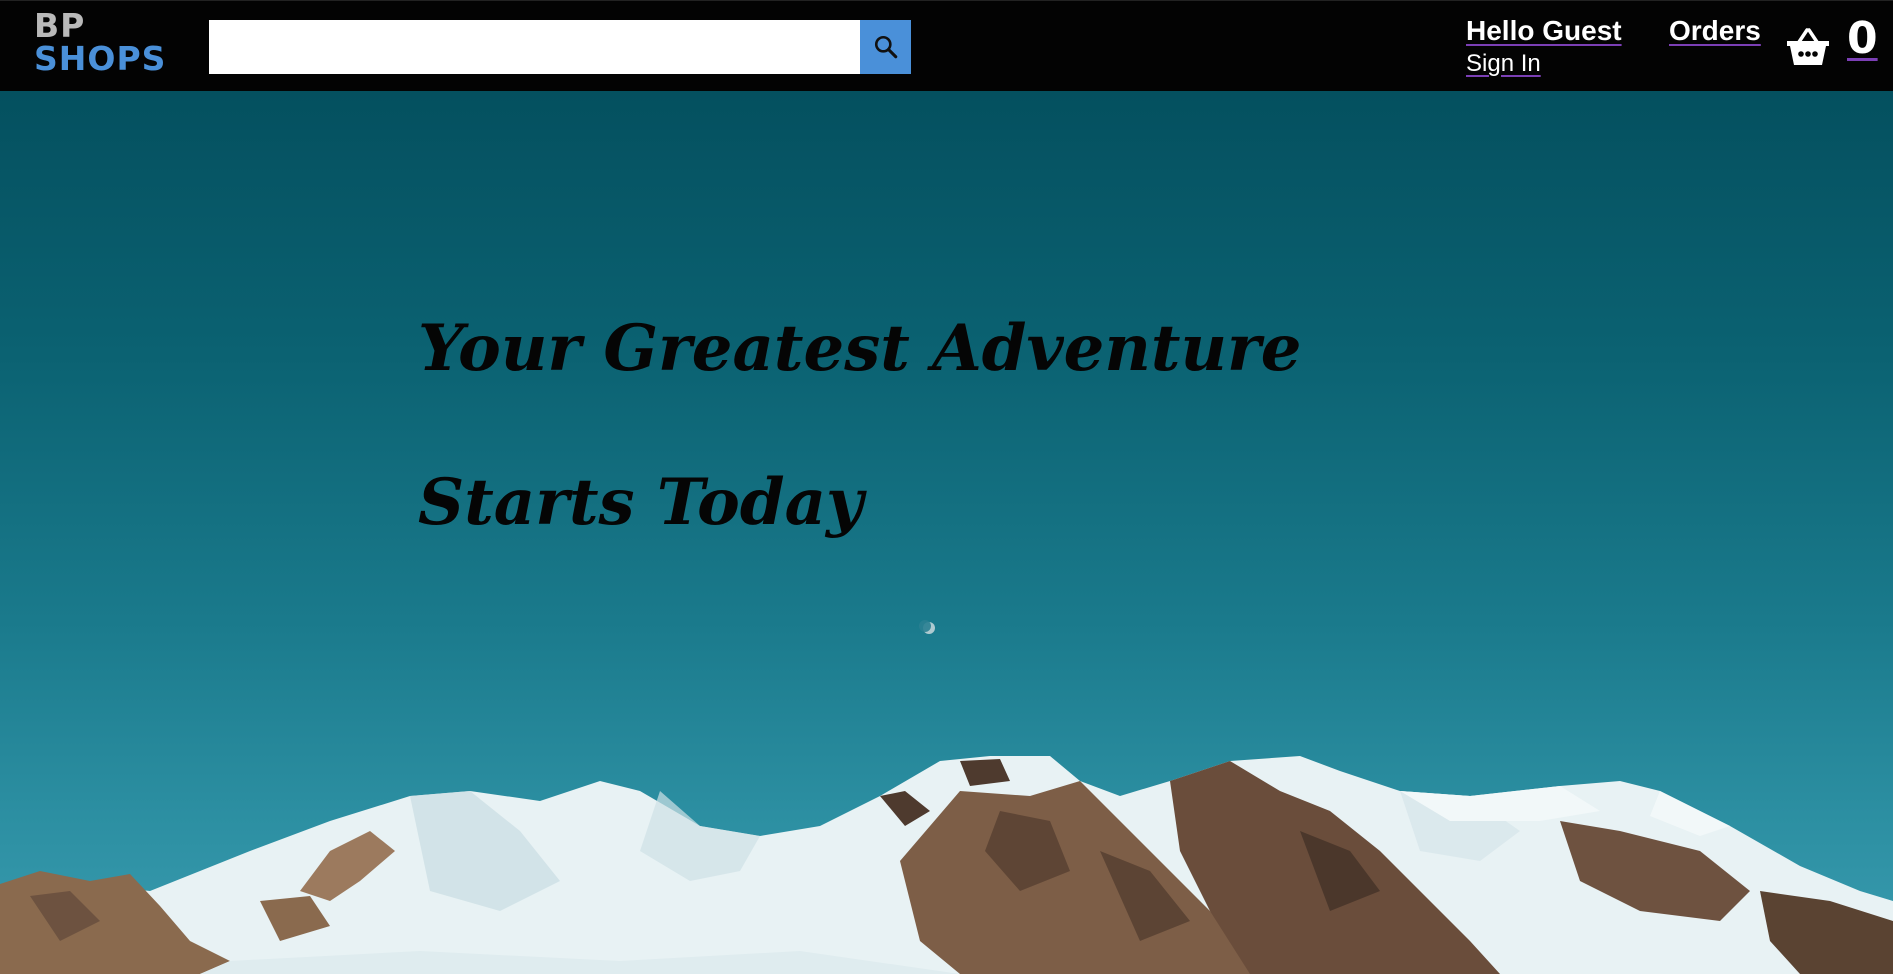  What do you see at coordinates (1503, 64) in the screenshot?
I see `sign-in-link: Sign In` at bounding box center [1503, 64].